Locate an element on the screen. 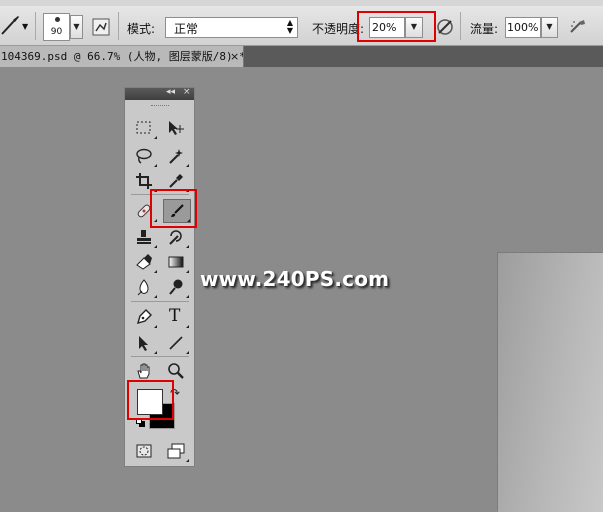  document-tab: 104369.psd @ 66.7% (人物, 图层蒙版/8) * × is located at coordinates (122, 56).